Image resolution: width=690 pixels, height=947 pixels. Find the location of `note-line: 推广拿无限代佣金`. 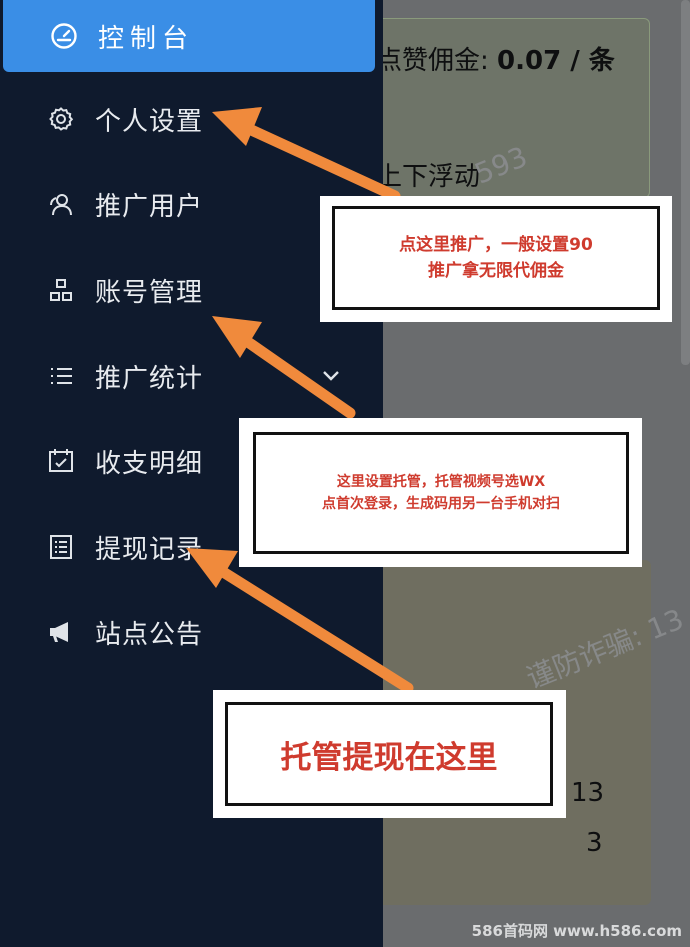

note-line: 推广拿无限代佣金 is located at coordinates (496, 271).